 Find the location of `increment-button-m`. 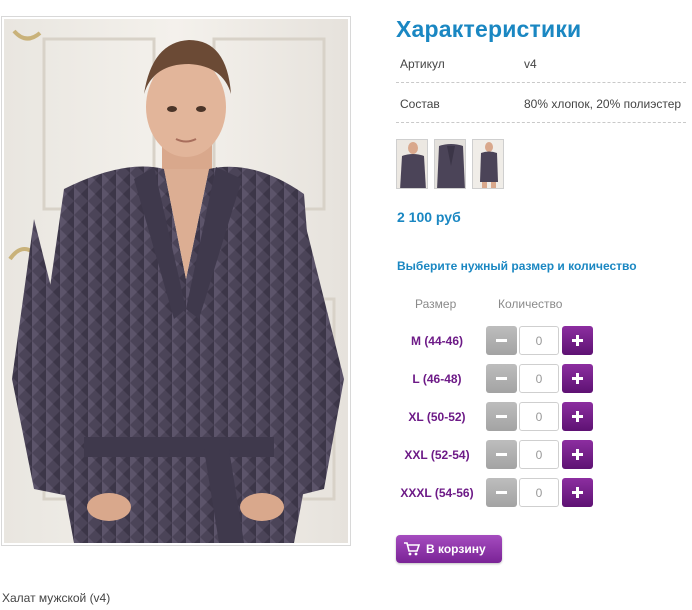

increment-button-m is located at coordinates (577, 340).